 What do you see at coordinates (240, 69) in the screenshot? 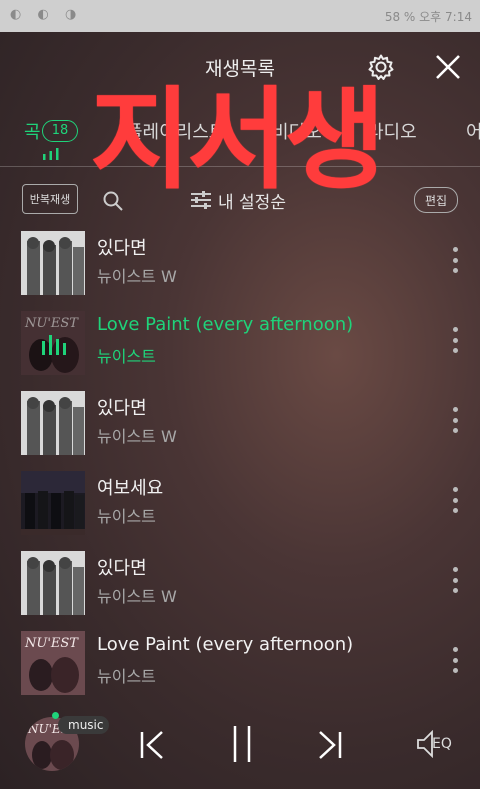
I see `page-title: 재생목록` at bounding box center [240, 69].